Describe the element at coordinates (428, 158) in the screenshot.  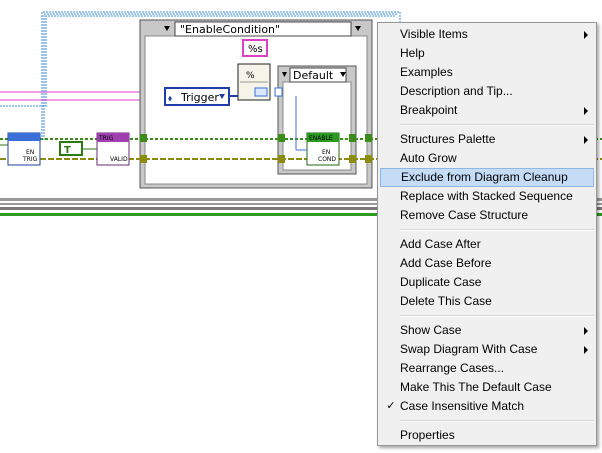
I see `menu-item-label: Auto Grow` at that location.